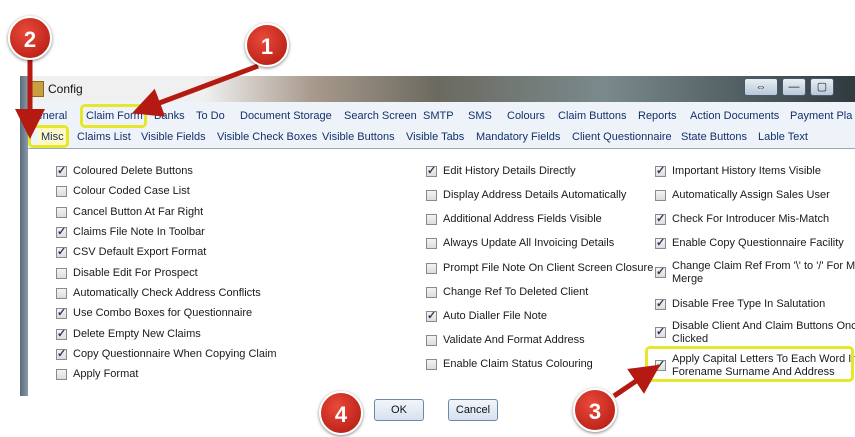 The width and height of the screenshot is (855, 437). What do you see at coordinates (438, 116) in the screenshot?
I see `tab-smtp: SMTP` at bounding box center [438, 116].